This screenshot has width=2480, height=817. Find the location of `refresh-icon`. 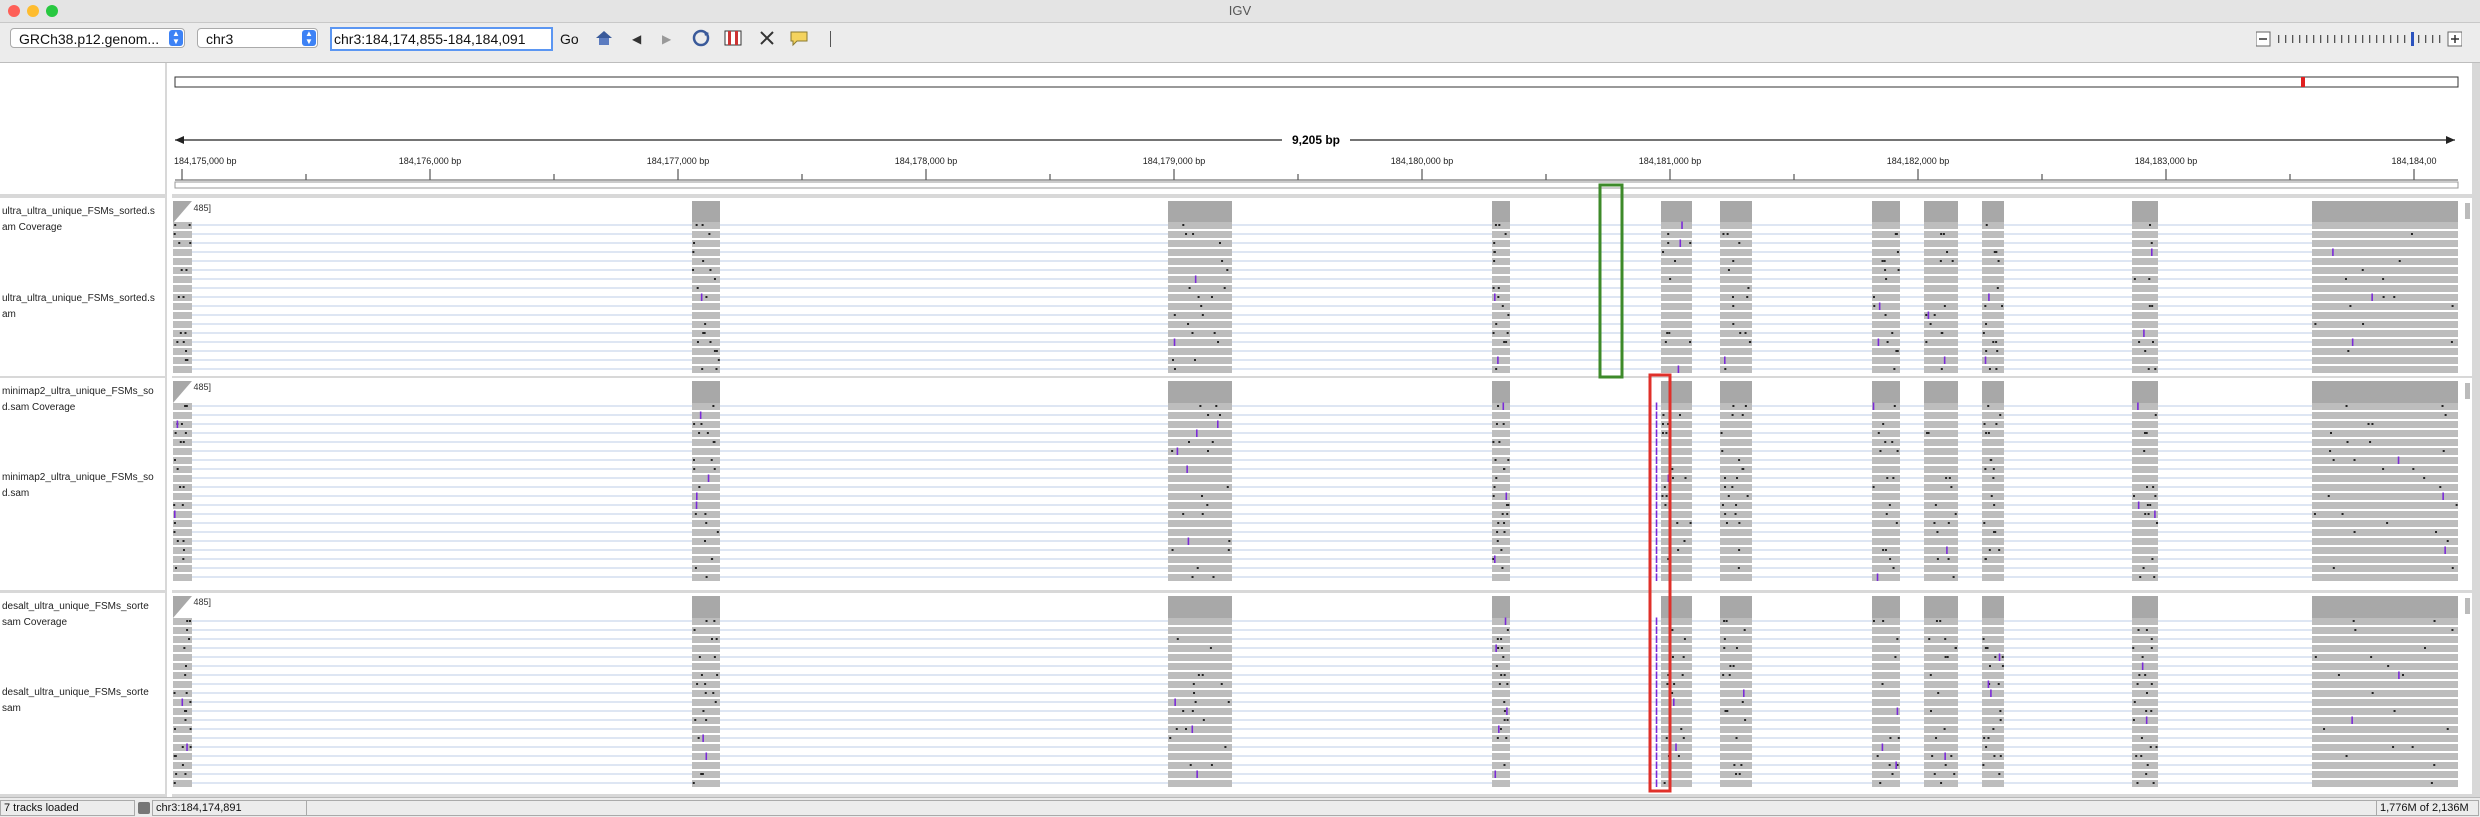

refresh-icon is located at coordinates (701, 40).